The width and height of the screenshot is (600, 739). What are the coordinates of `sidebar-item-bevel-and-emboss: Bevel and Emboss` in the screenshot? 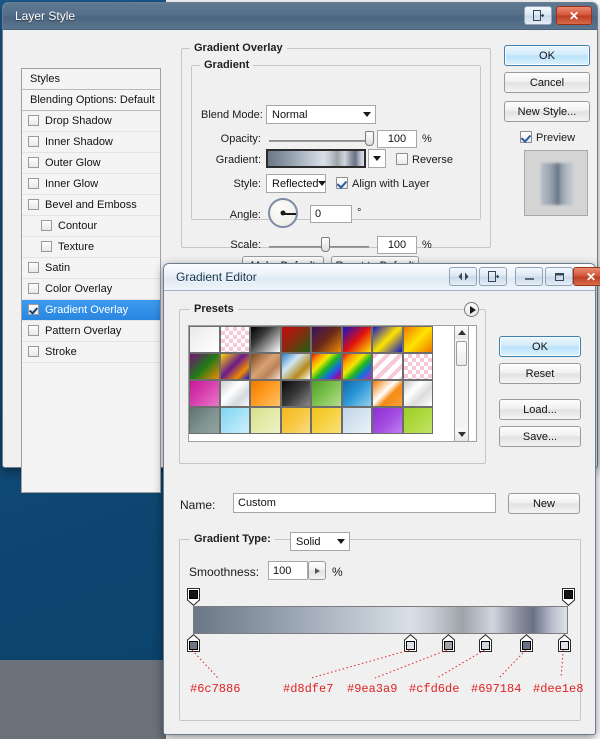 It's located at (91, 205).